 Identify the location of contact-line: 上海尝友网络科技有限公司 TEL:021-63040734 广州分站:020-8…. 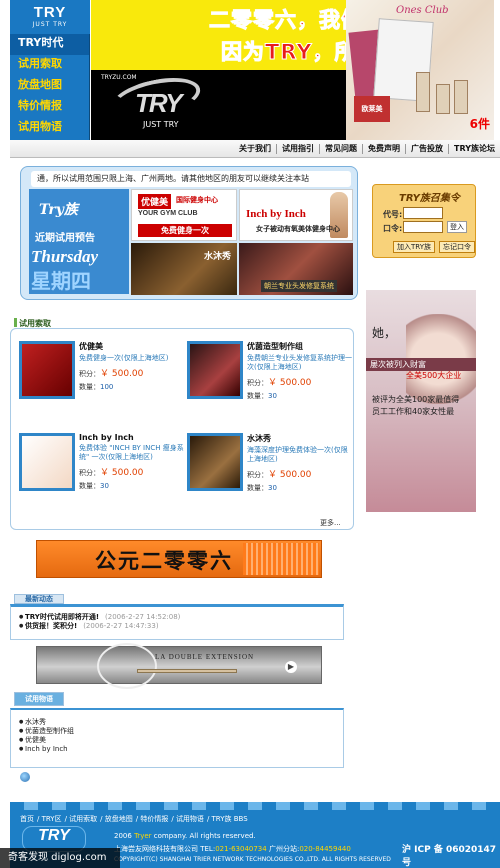
(232, 849).